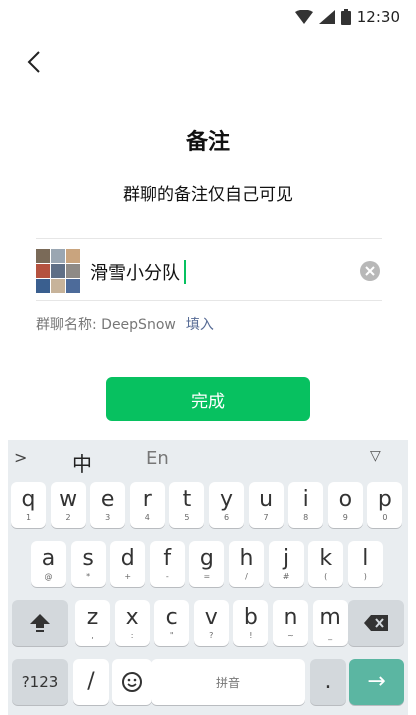 This screenshot has height=715, width=416. Describe the element at coordinates (250, 617) in the screenshot. I see `key-main-label: b` at that location.